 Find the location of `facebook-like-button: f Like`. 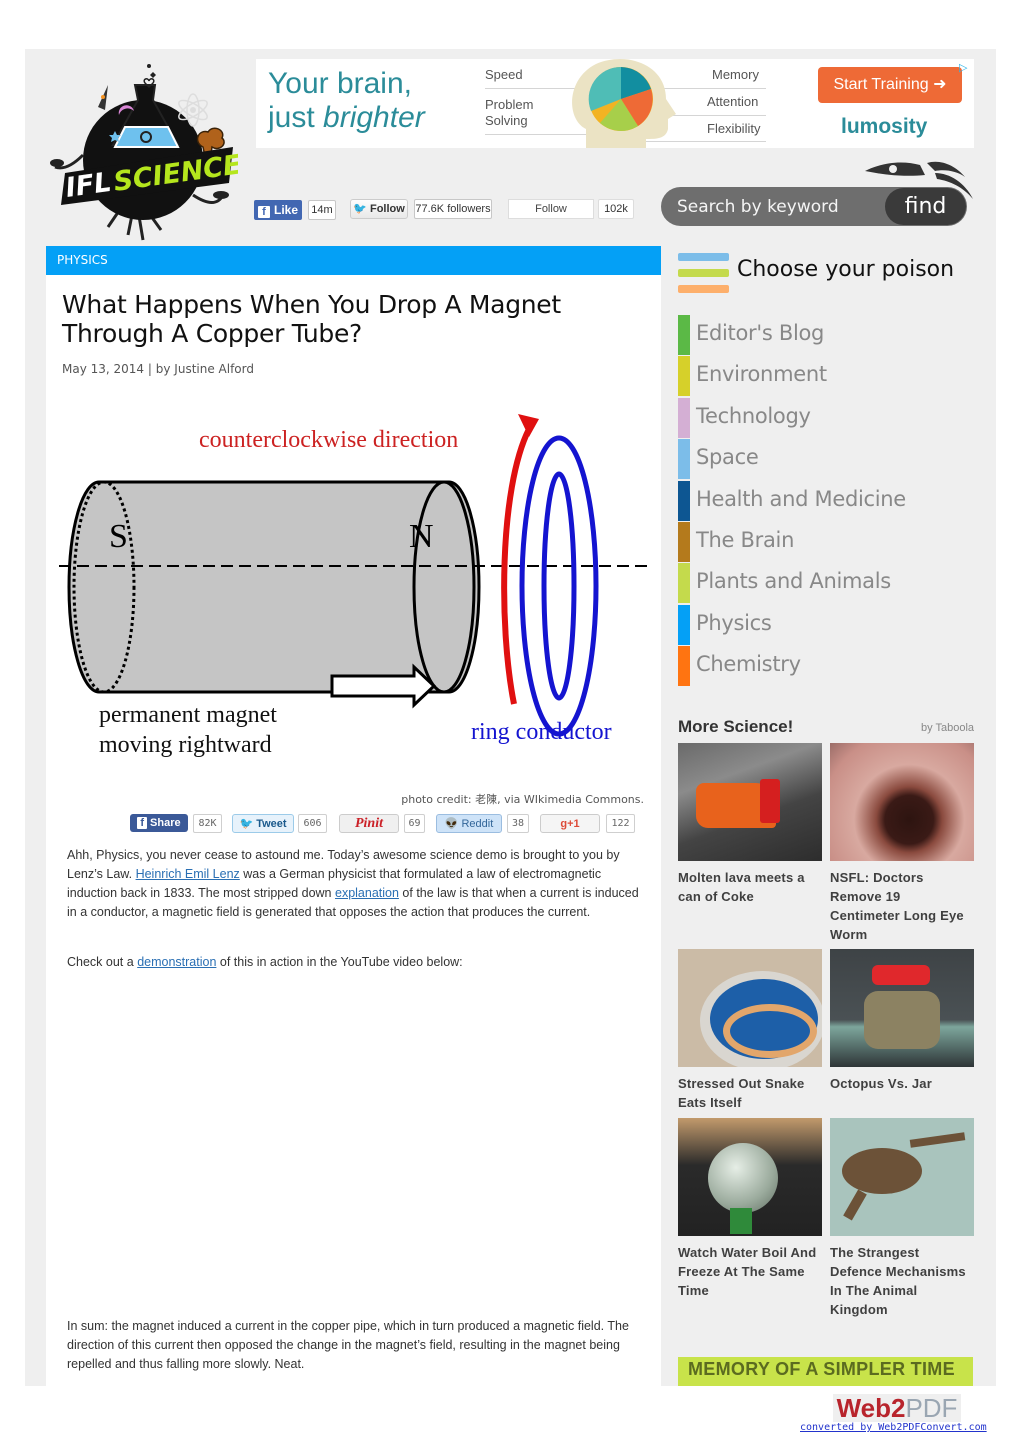

facebook-like-button: f Like is located at coordinates (278, 210).